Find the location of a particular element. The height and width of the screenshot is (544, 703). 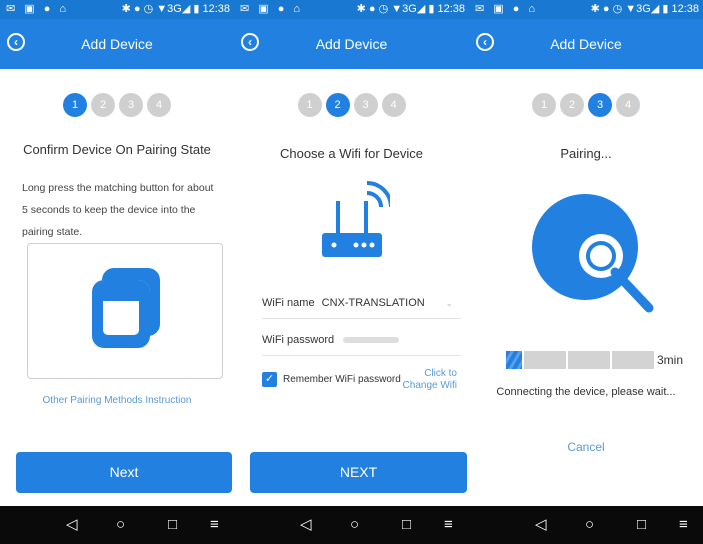

wifi-password-field: WiFi password is located at coordinates (361, 340).